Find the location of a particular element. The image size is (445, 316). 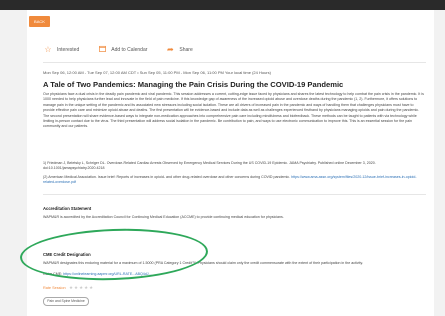

share-label: Share is located at coordinates (186, 50).